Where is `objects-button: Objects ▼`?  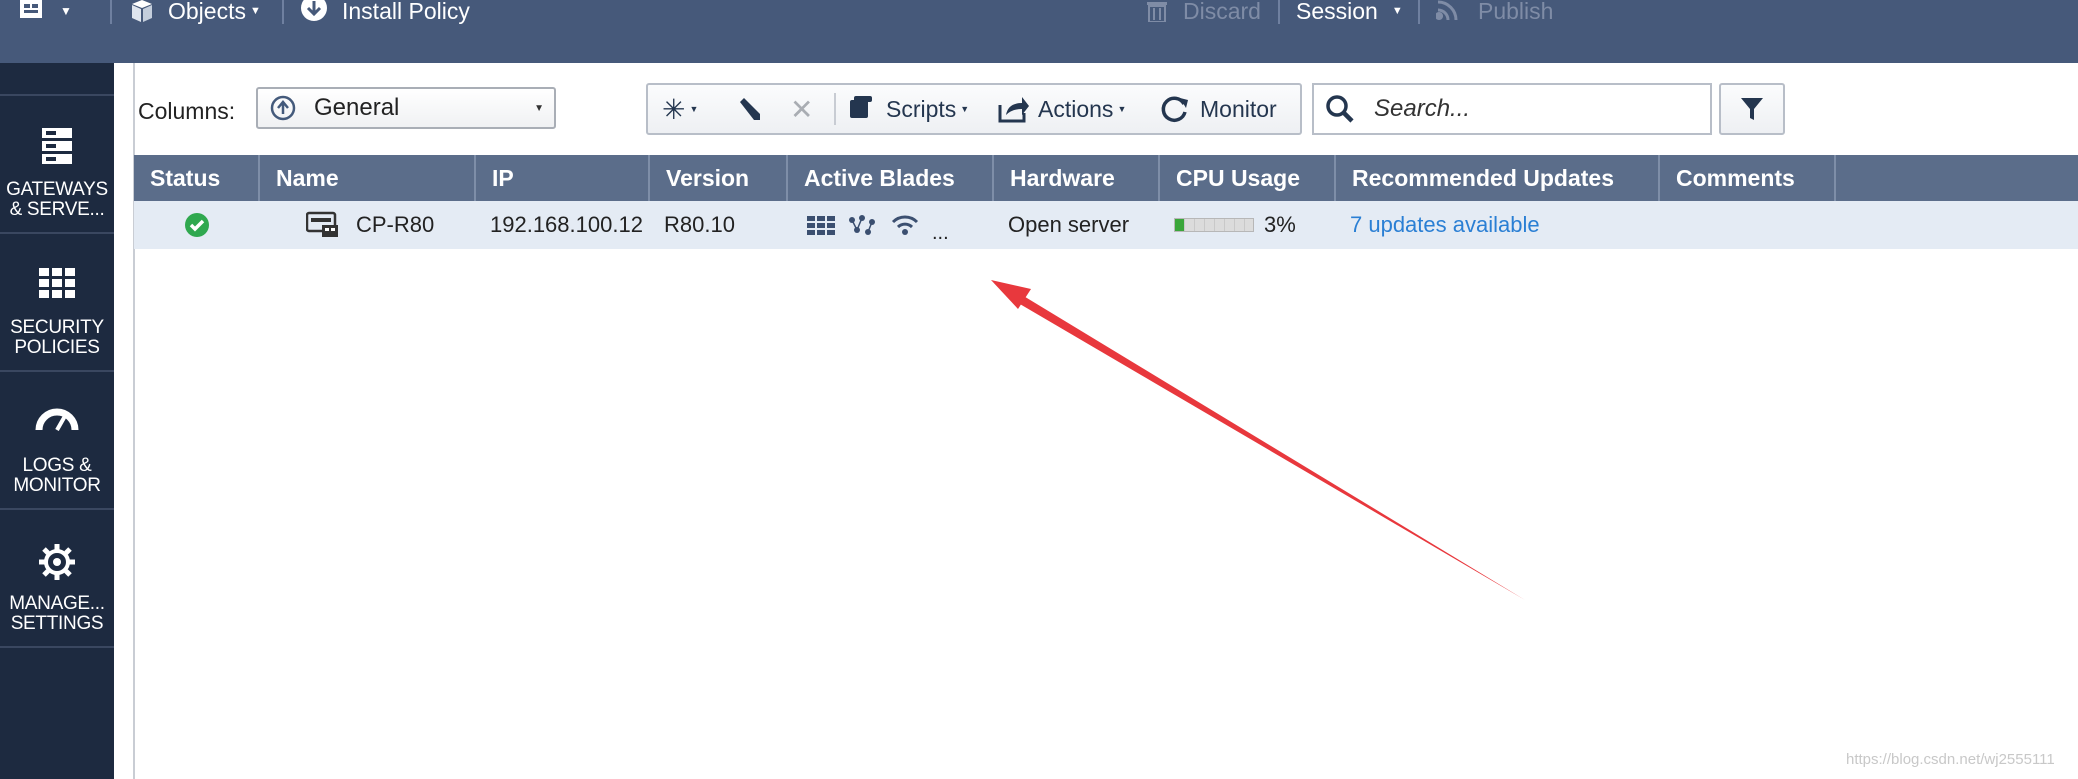
objects-button: Objects ▼ is located at coordinates (194, 12).